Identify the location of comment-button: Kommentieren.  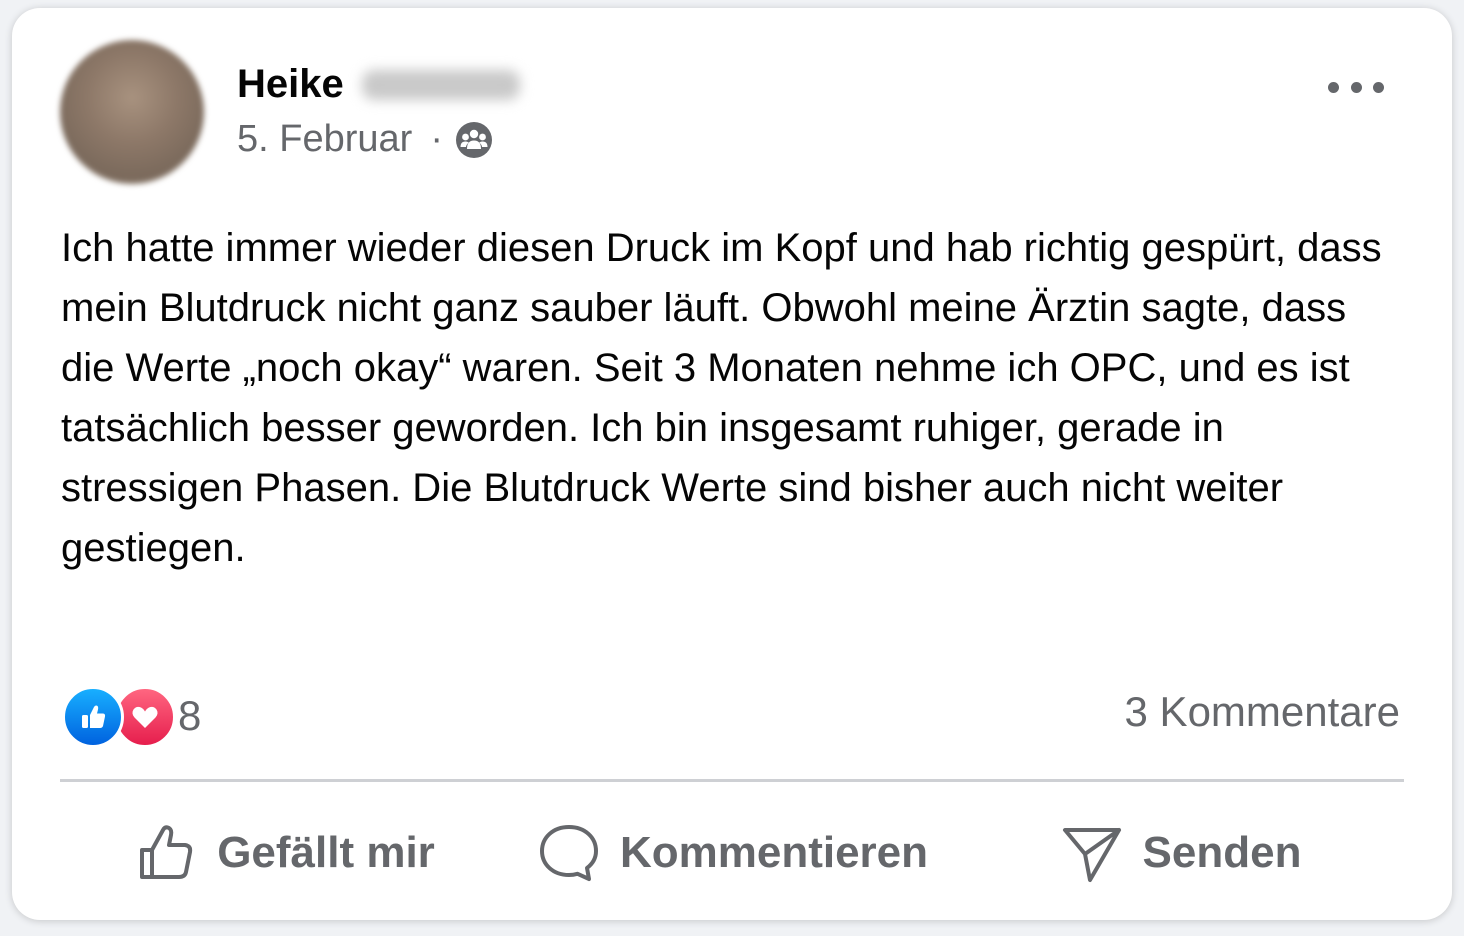
(732, 853).